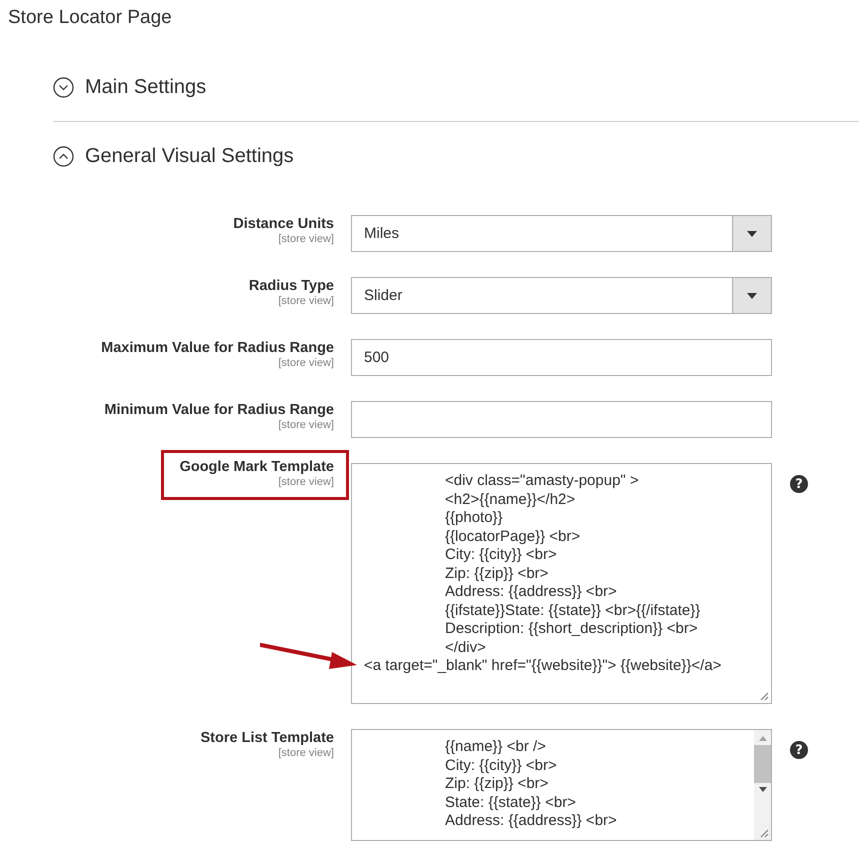  Describe the element at coordinates (561, 785) in the screenshot. I see `template-field: {{name}} <br /> City: {{city}} <br> Zip: {{zip}} <br> State: {{state}} <br> Address: {{address}} <br>` at that location.